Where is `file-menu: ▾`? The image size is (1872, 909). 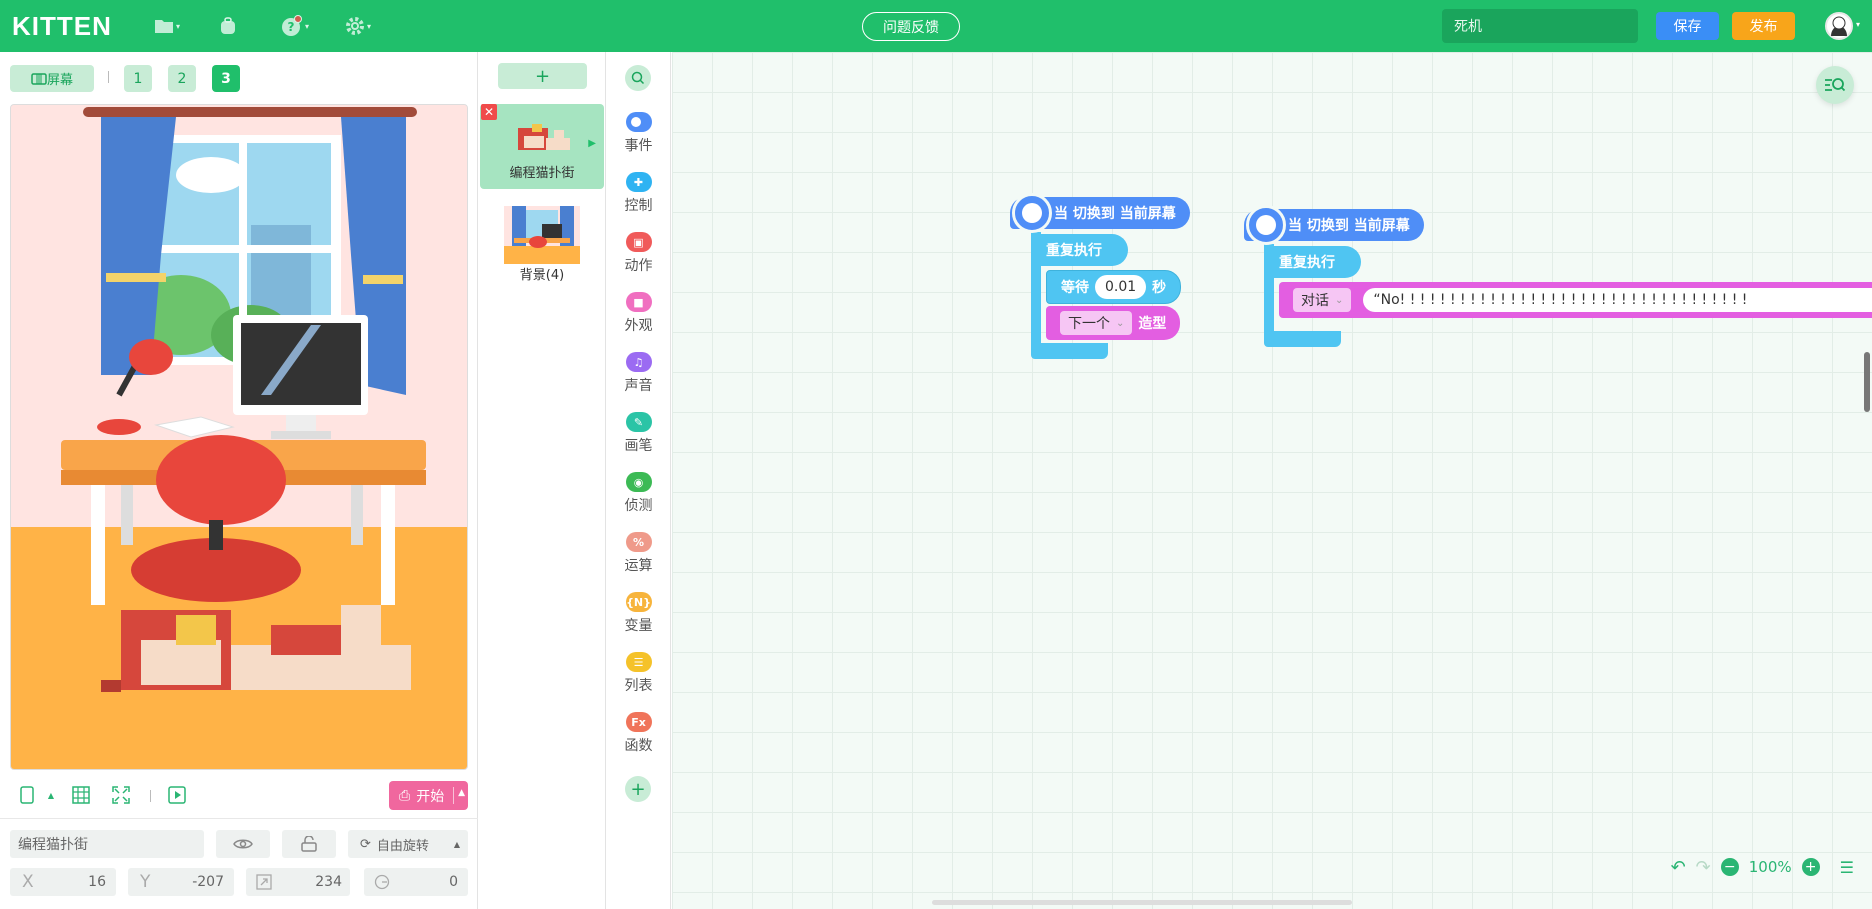
file-menu: ▾ is located at coordinates (167, 26).